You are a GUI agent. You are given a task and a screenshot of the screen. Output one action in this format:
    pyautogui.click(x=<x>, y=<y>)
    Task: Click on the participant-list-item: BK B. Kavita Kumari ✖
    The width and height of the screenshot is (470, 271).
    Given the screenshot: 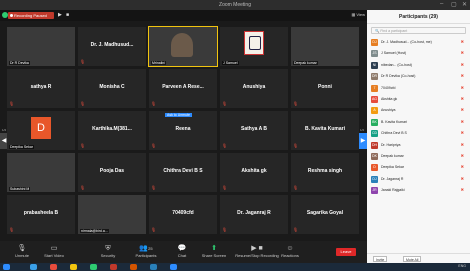 What is the action you would take?
    pyautogui.click(x=418, y=122)
    